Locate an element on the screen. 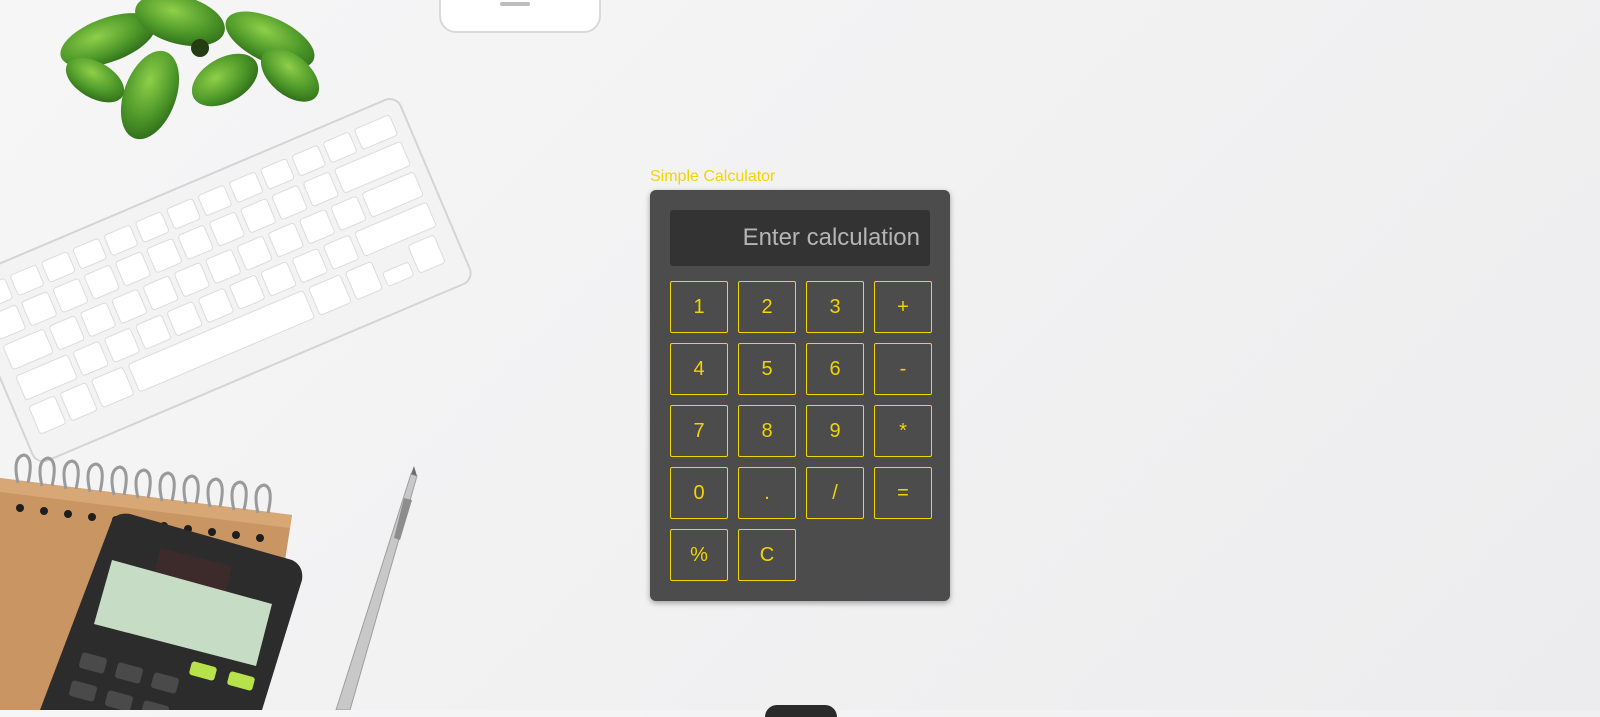 The image size is (1600, 717). key-add-button: + is located at coordinates (903, 307).